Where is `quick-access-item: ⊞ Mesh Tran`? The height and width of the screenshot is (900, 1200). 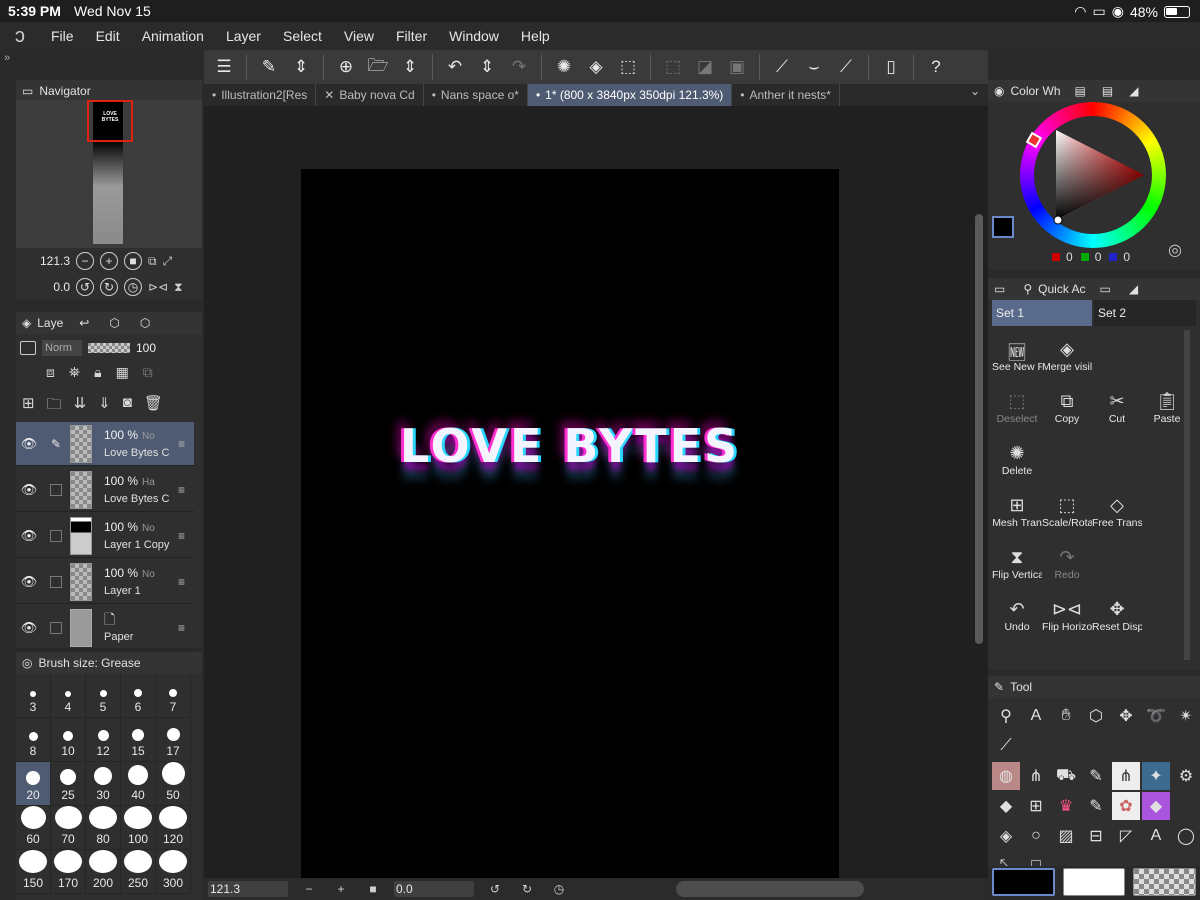 quick-access-item: ⊞ Mesh Tran is located at coordinates (1017, 512).